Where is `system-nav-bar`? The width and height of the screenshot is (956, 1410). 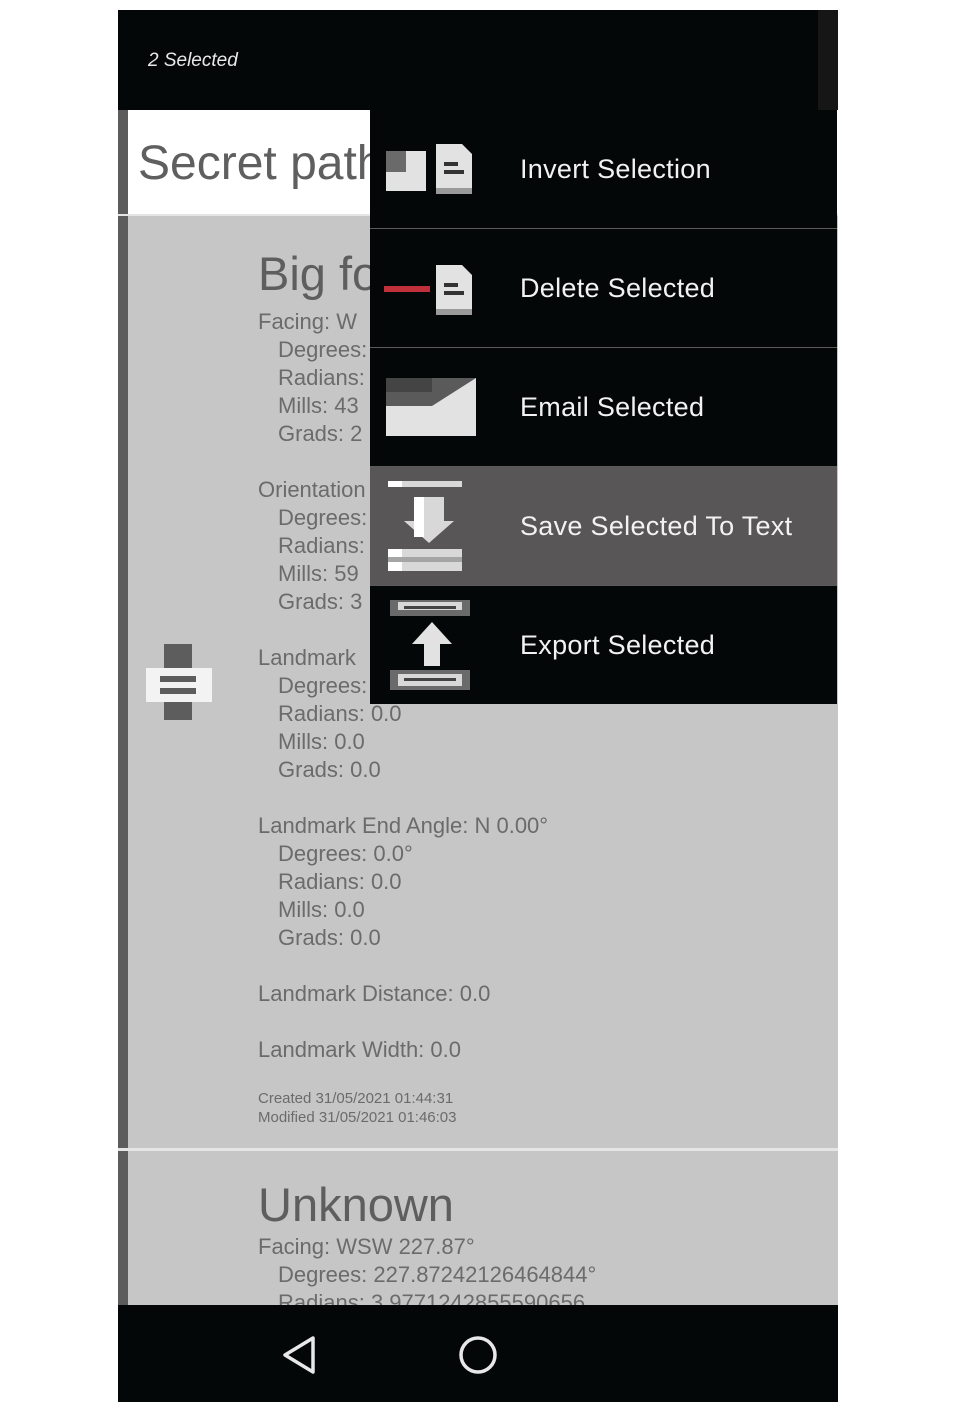 system-nav-bar is located at coordinates (478, 1353).